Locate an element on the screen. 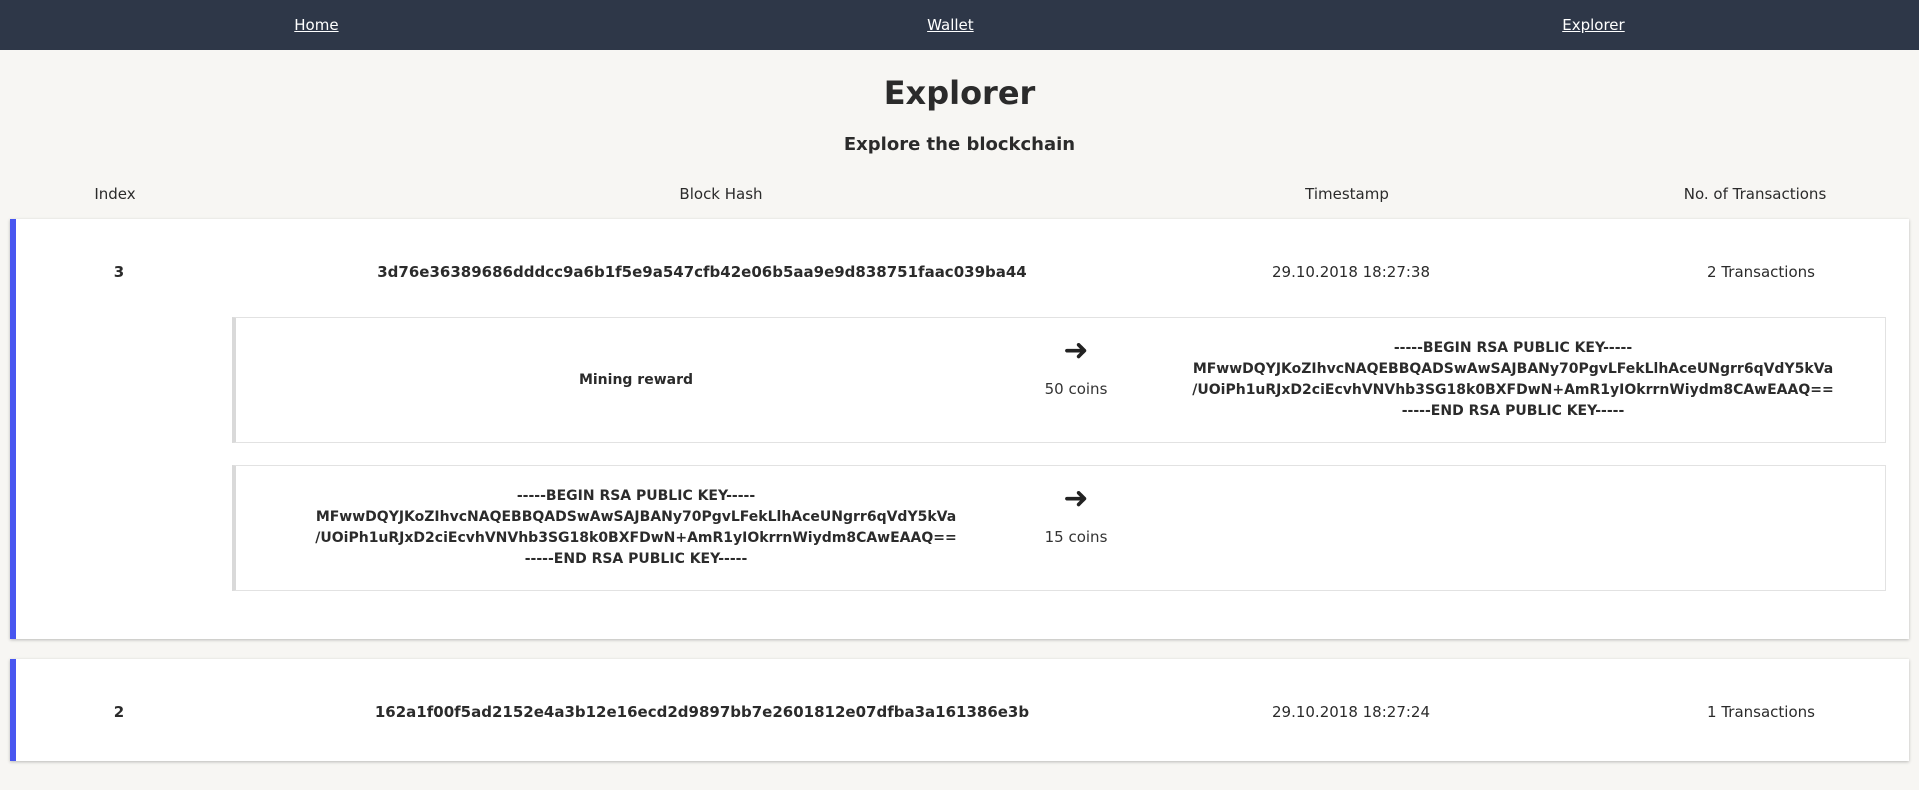 This screenshot has width=1919, height=790. page-subtitle: Explore the blockchain is located at coordinates (959, 144).